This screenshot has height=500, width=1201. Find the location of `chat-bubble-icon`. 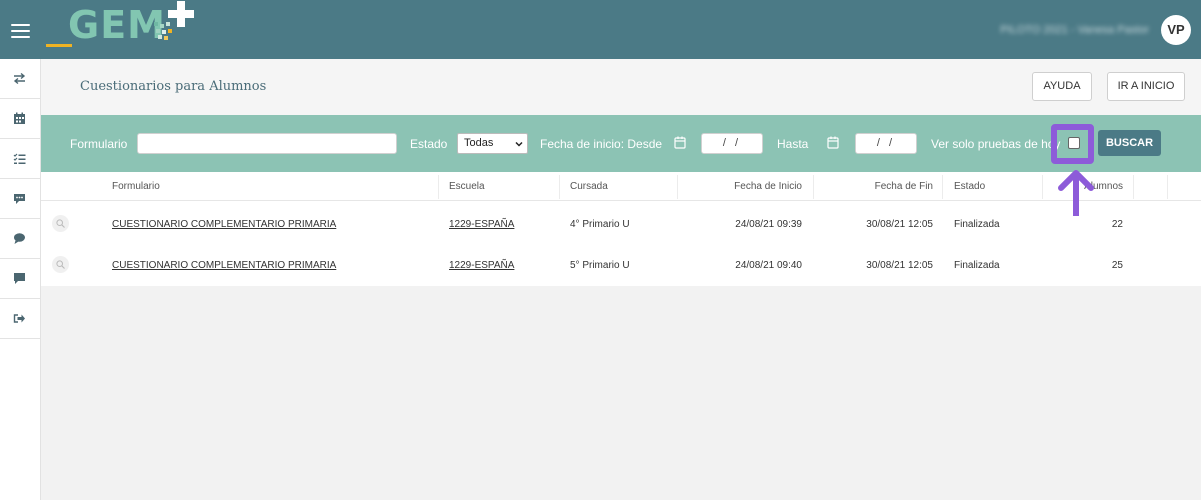

chat-bubble-icon is located at coordinates (19, 238).